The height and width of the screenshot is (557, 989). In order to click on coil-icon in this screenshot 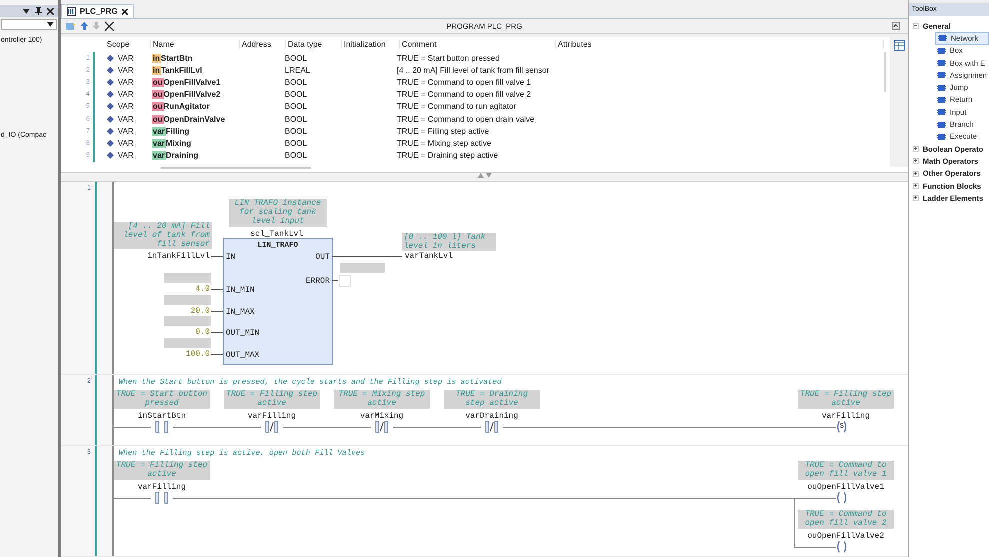, I will do `click(842, 547)`.